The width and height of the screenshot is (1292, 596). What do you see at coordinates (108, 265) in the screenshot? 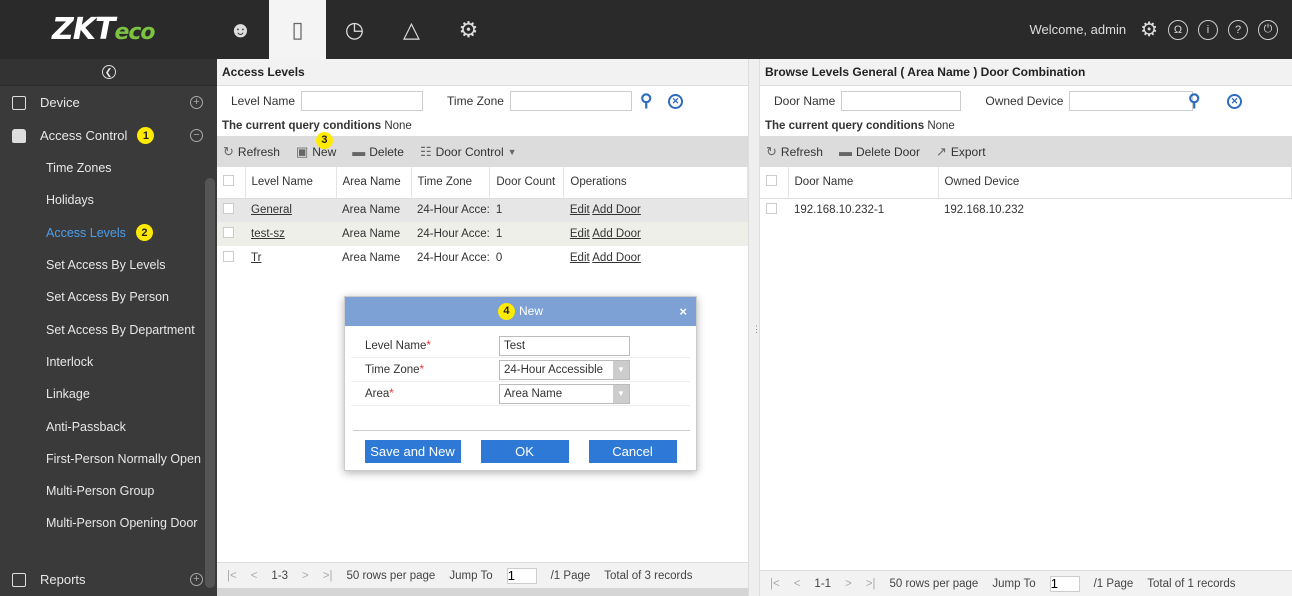
I see `sidebar-item: Set Access By Levels` at bounding box center [108, 265].